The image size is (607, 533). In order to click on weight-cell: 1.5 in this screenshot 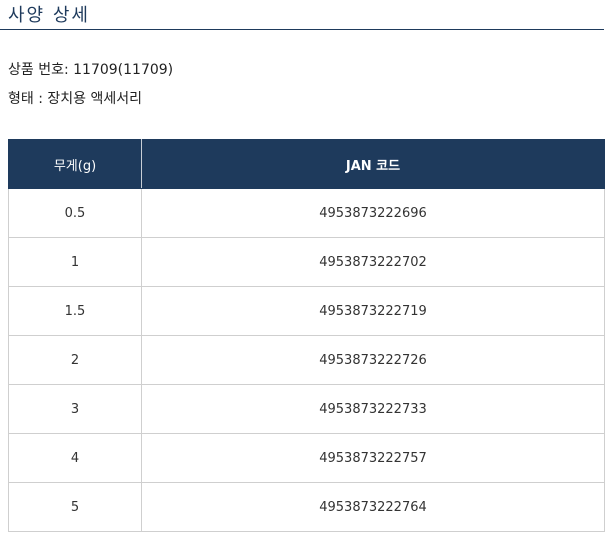, I will do `click(75, 311)`.